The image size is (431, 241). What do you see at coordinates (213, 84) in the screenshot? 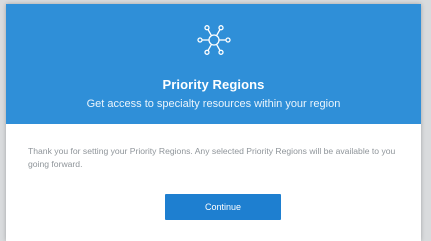
I see `dialog-title: Priority Regions` at bounding box center [213, 84].